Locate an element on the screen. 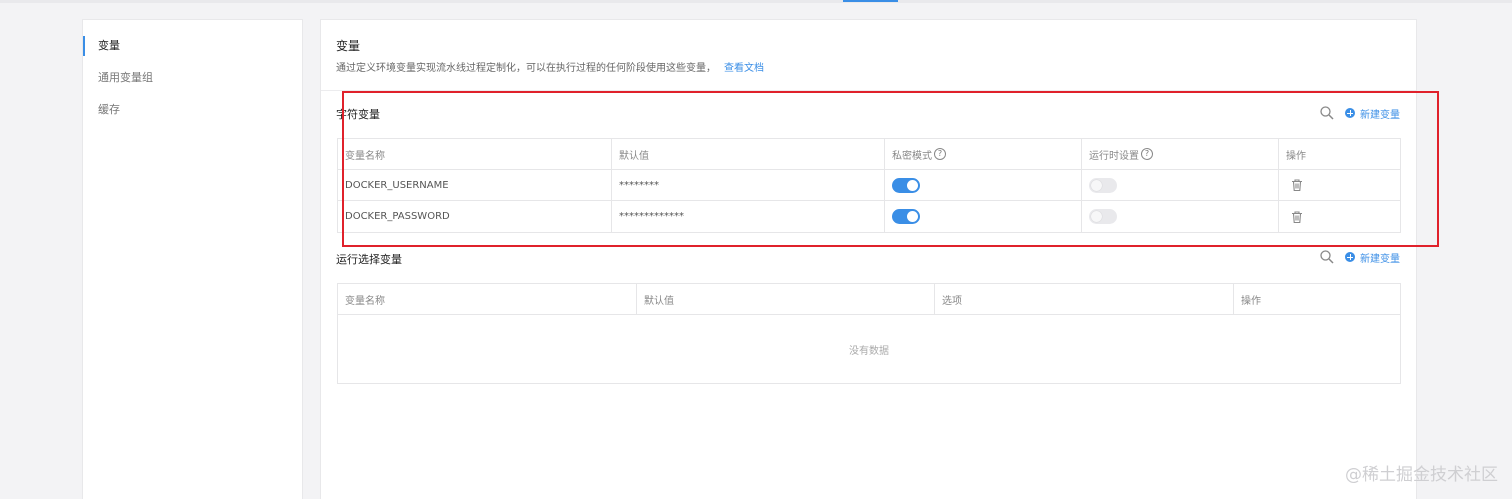  active-tab-indicator is located at coordinates (870, 1).